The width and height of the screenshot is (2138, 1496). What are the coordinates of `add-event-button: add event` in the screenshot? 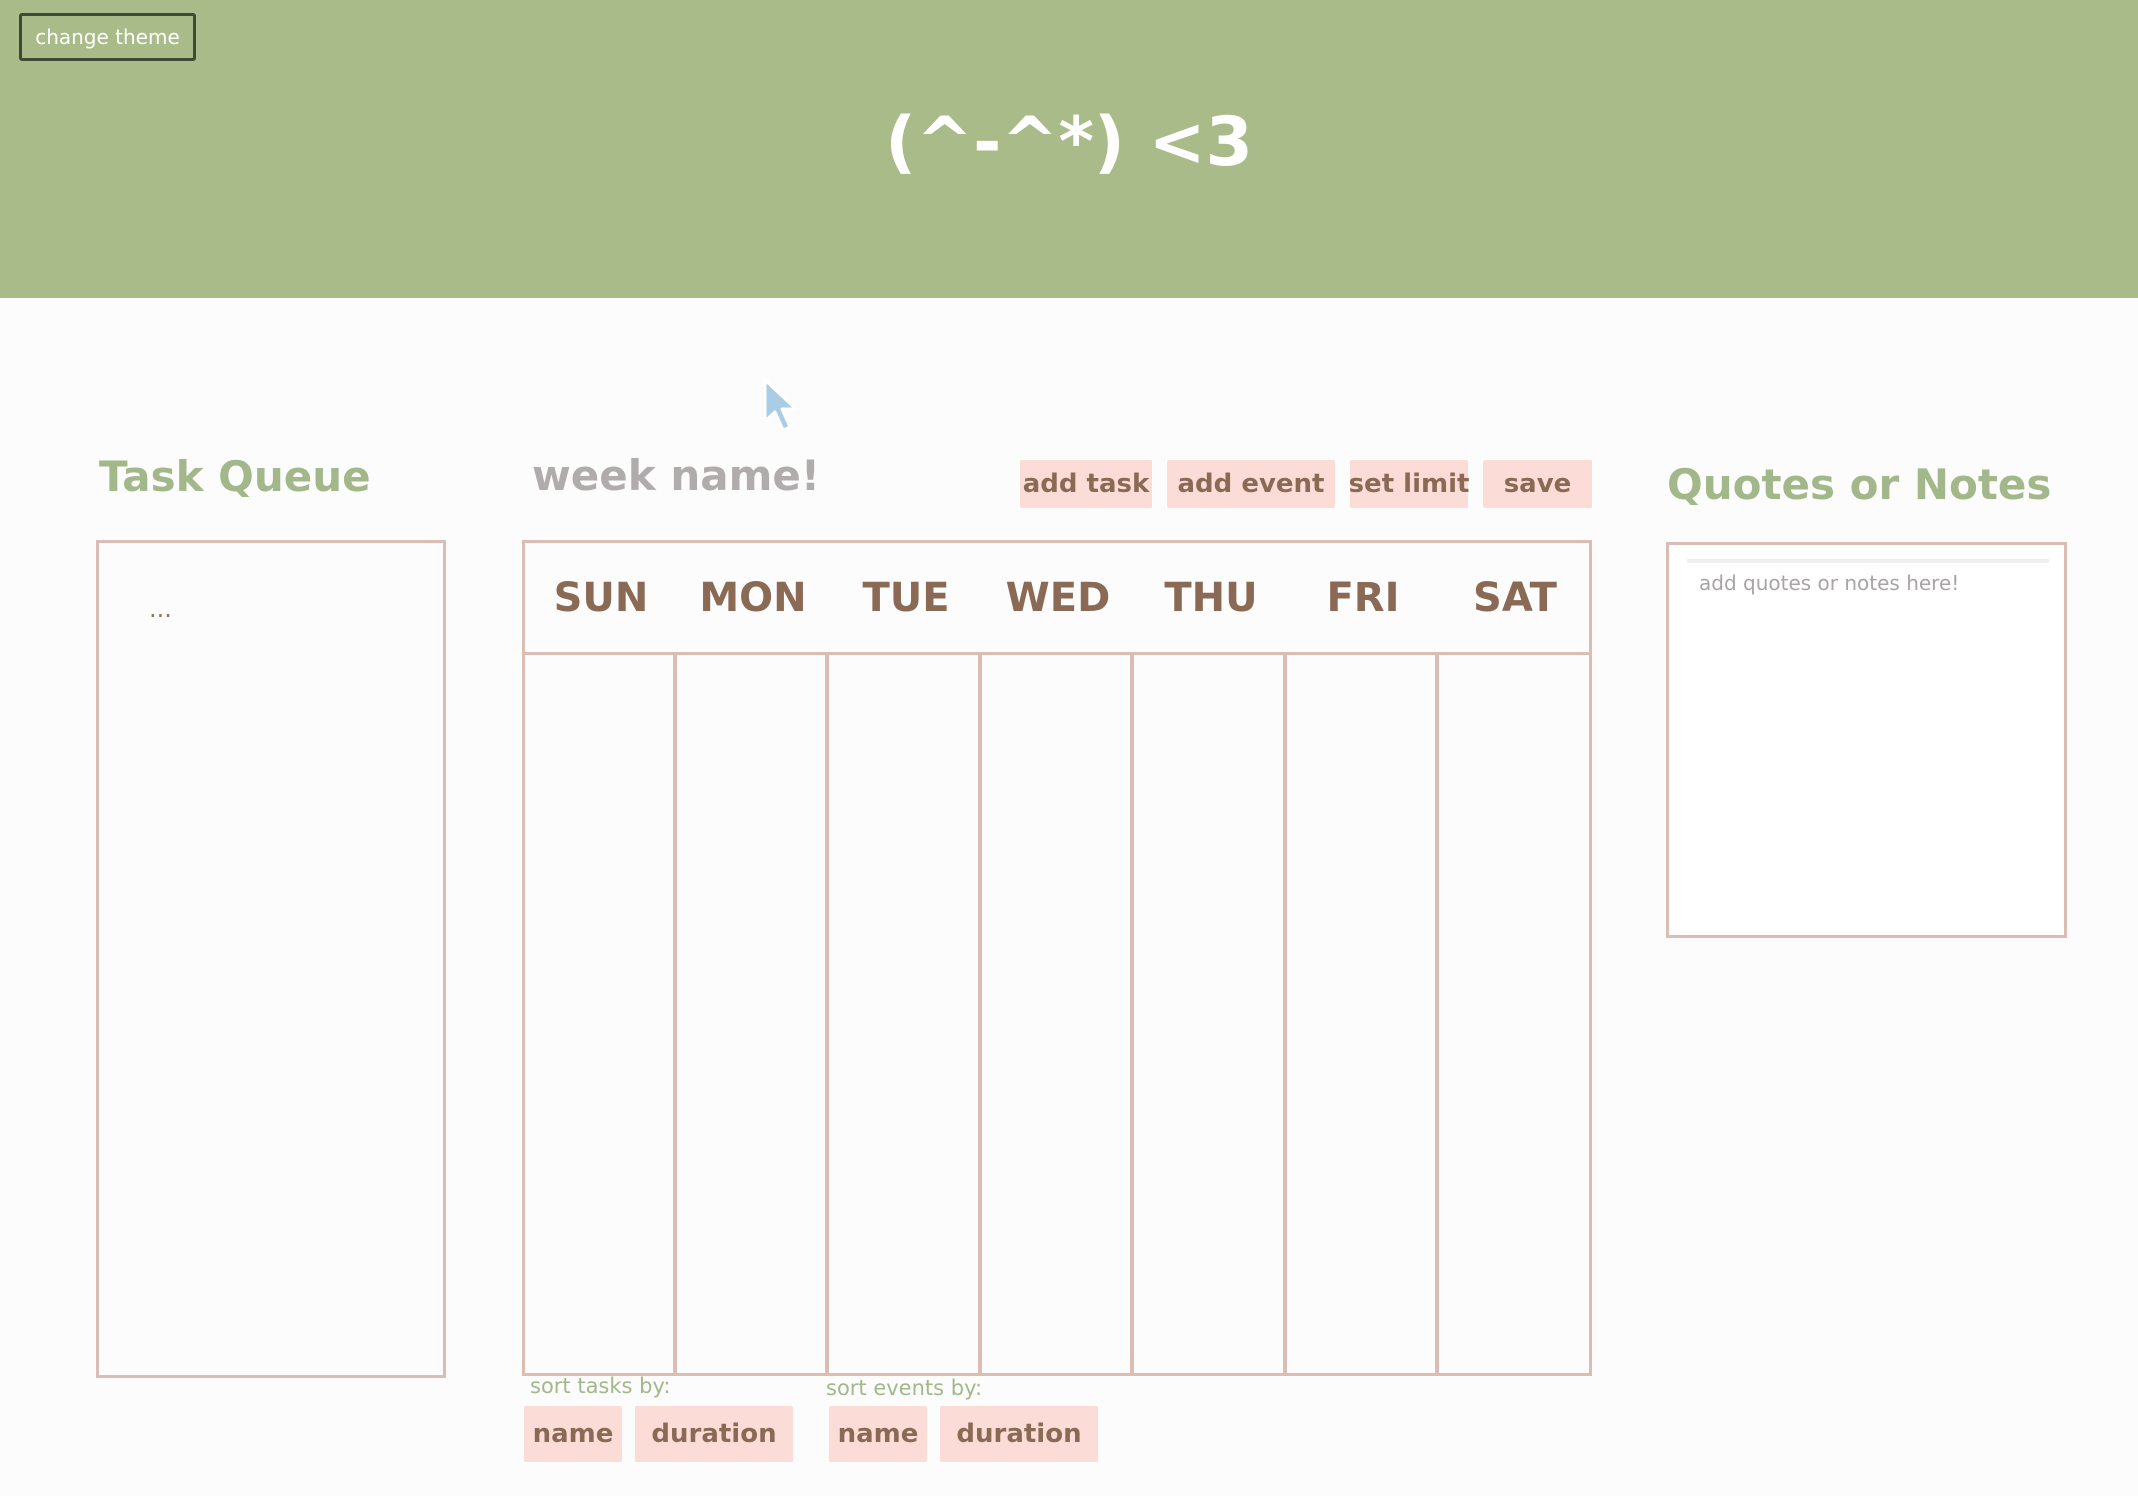 It's located at (1251, 484).